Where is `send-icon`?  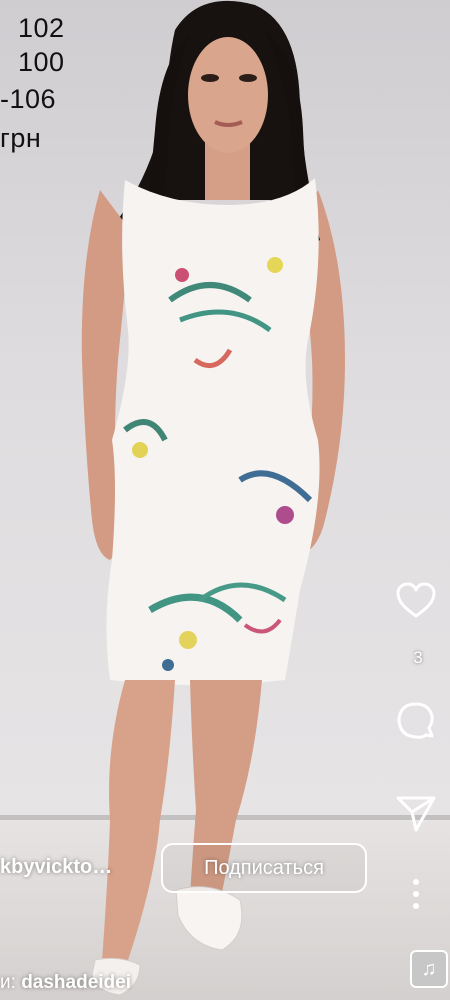 send-icon is located at coordinates (416, 814).